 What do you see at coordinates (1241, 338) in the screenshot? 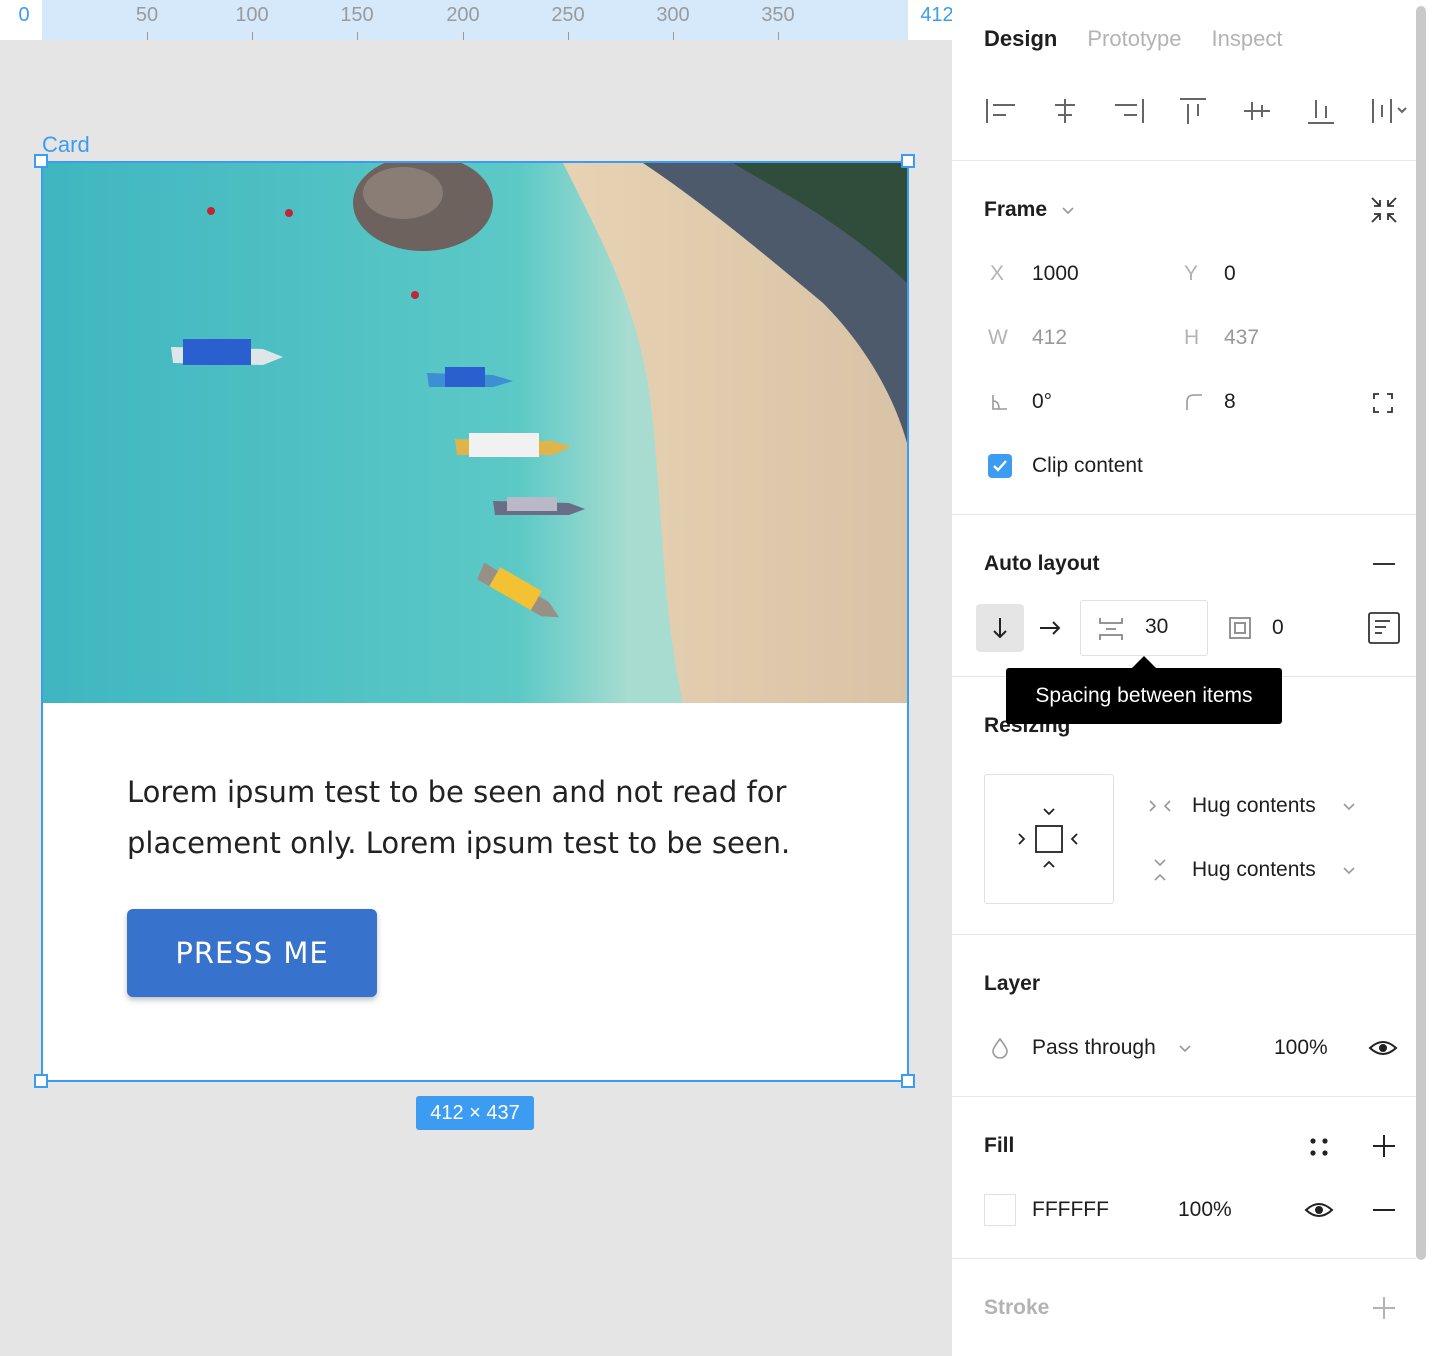
I see `h-input: 437` at bounding box center [1241, 338].